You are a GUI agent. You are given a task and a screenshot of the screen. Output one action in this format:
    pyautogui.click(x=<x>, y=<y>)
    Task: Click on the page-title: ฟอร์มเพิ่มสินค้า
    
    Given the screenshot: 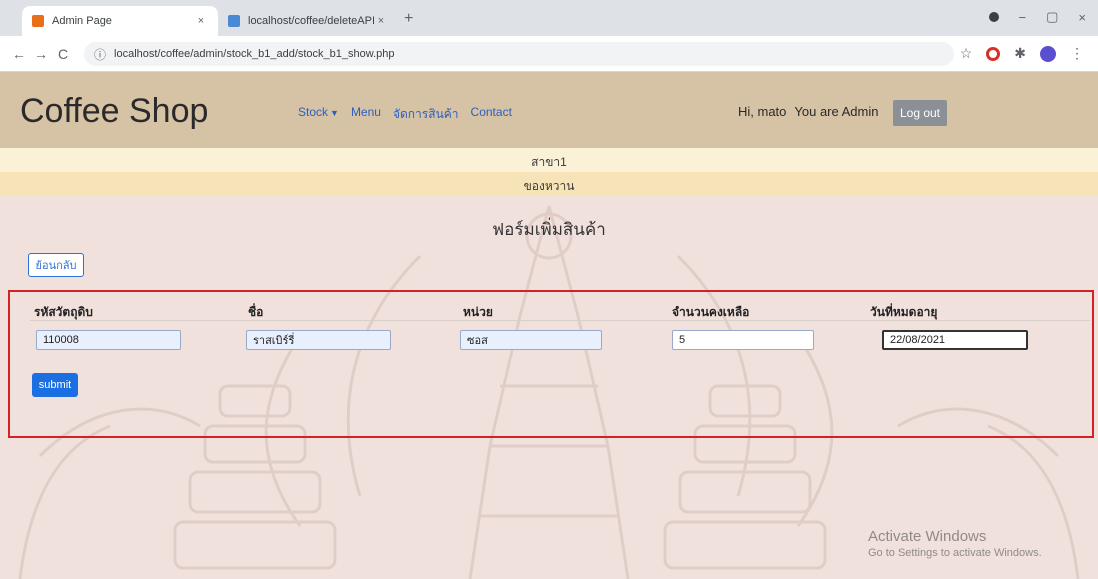 What is the action you would take?
    pyautogui.click(x=549, y=229)
    